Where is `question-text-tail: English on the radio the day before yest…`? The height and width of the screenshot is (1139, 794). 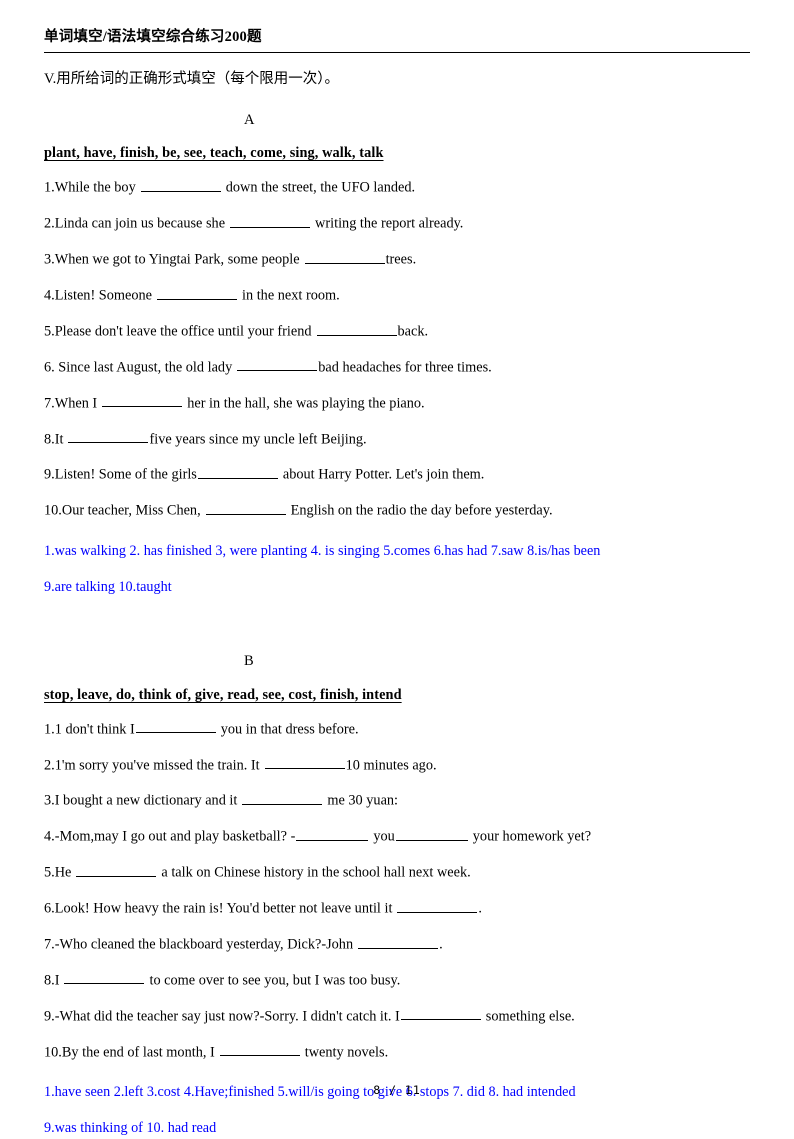 question-text-tail: English on the radio the day before yest… is located at coordinates (421, 510).